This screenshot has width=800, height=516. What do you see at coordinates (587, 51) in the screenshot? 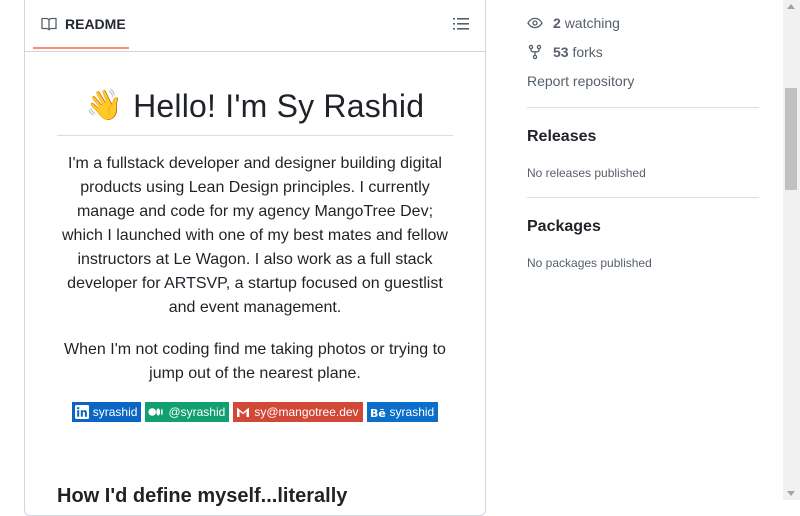
I see `forks-label: forks` at bounding box center [587, 51].